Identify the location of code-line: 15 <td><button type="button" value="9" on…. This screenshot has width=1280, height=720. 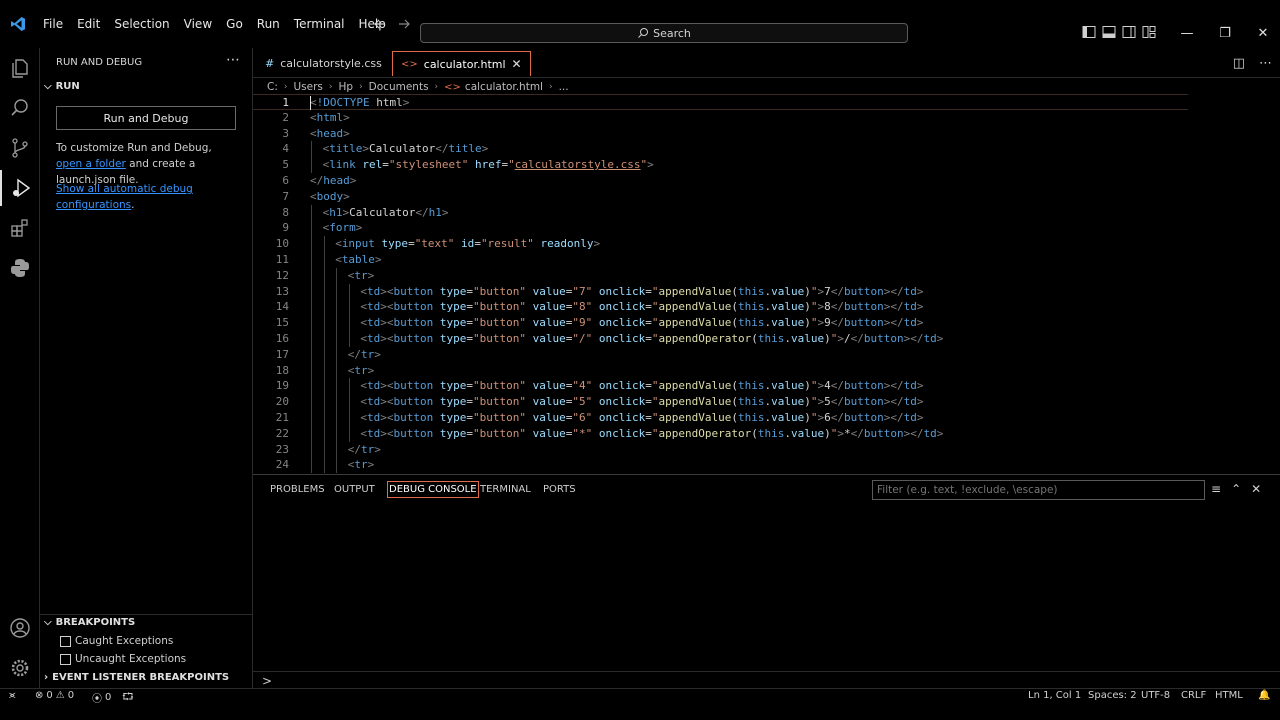
(723, 323).